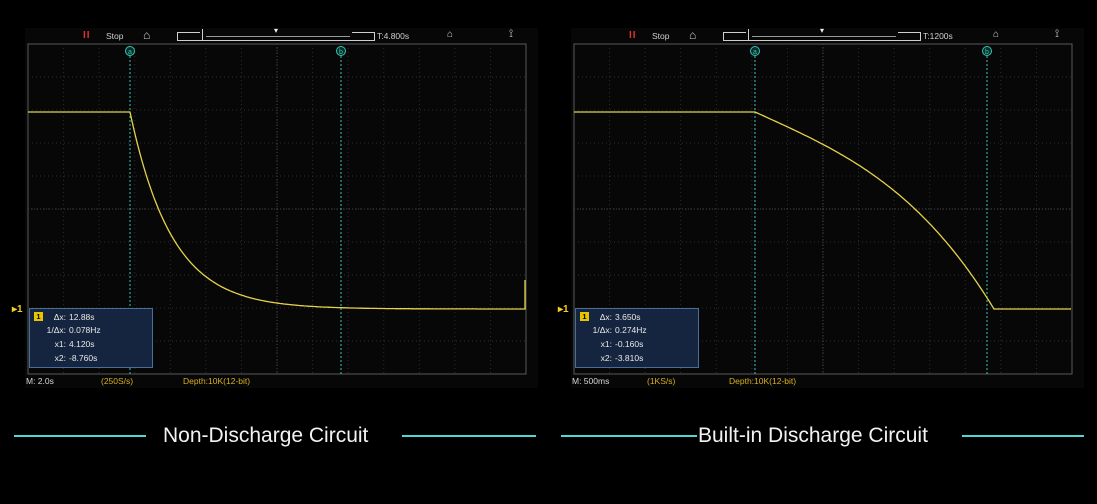  What do you see at coordinates (628, 317) in the screenshot?
I see `delta-x-value: 3.650s` at bounding box center [628, 317].